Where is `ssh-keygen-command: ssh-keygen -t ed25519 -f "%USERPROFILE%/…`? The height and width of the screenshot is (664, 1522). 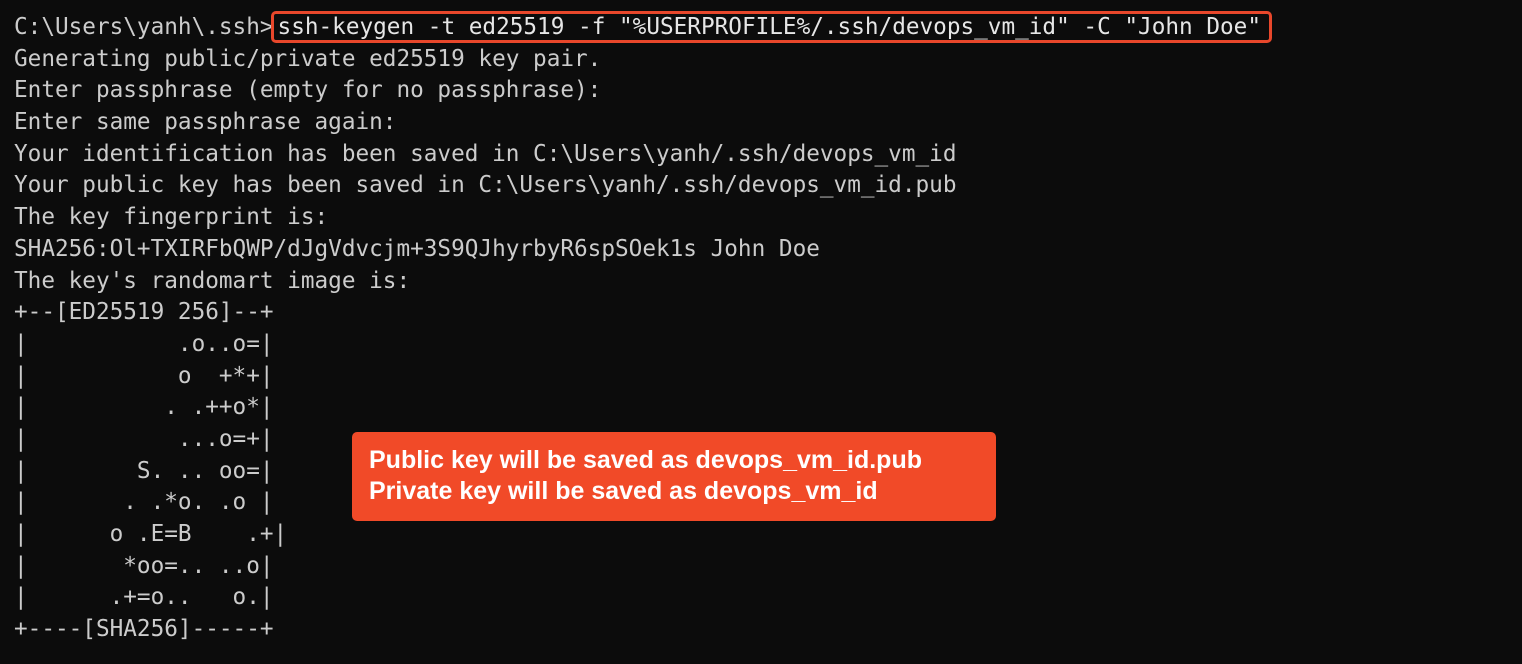
ssh-keygen-command: ssh-keygen -t ed25519 -f "%USERPROFILE%/… is located at coordinates (771, 27).